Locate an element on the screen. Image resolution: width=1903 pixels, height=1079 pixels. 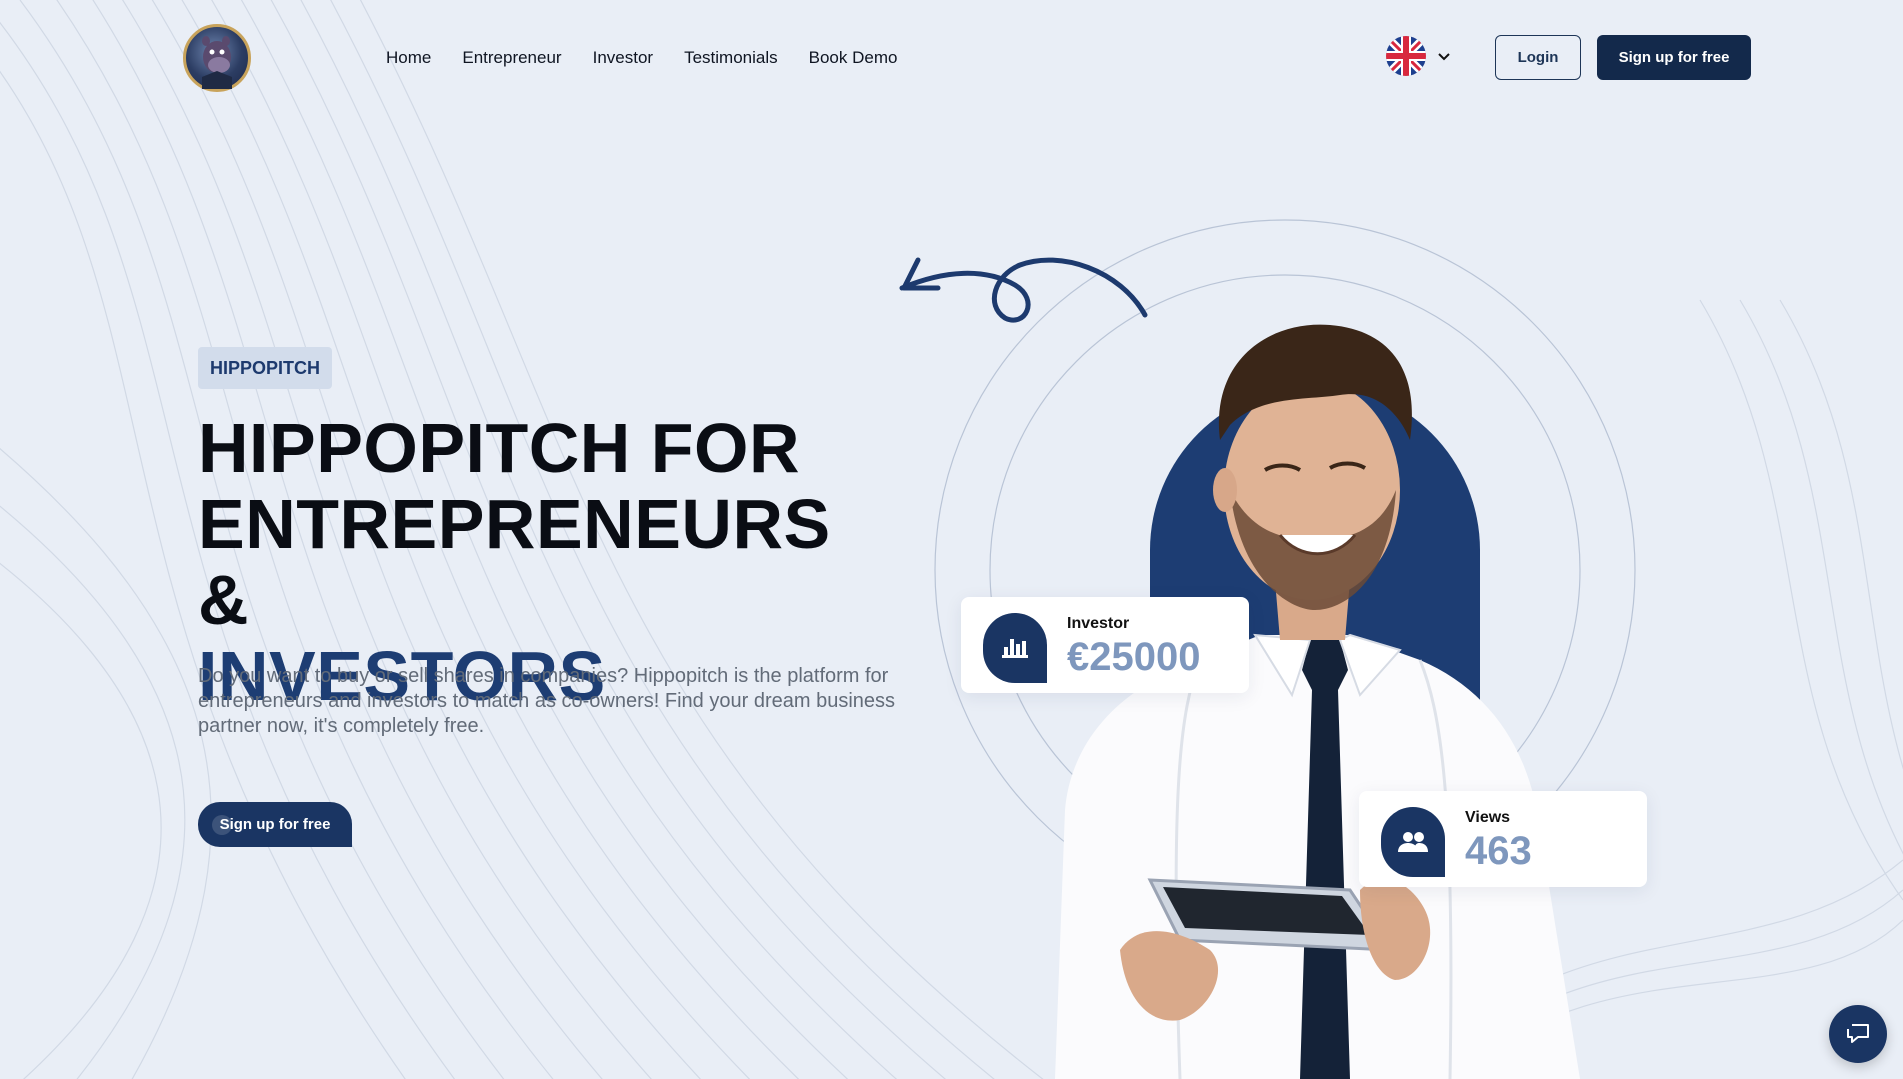
headline-line-2: ENTREPRENEURS & is located at coordinates (514, 562).